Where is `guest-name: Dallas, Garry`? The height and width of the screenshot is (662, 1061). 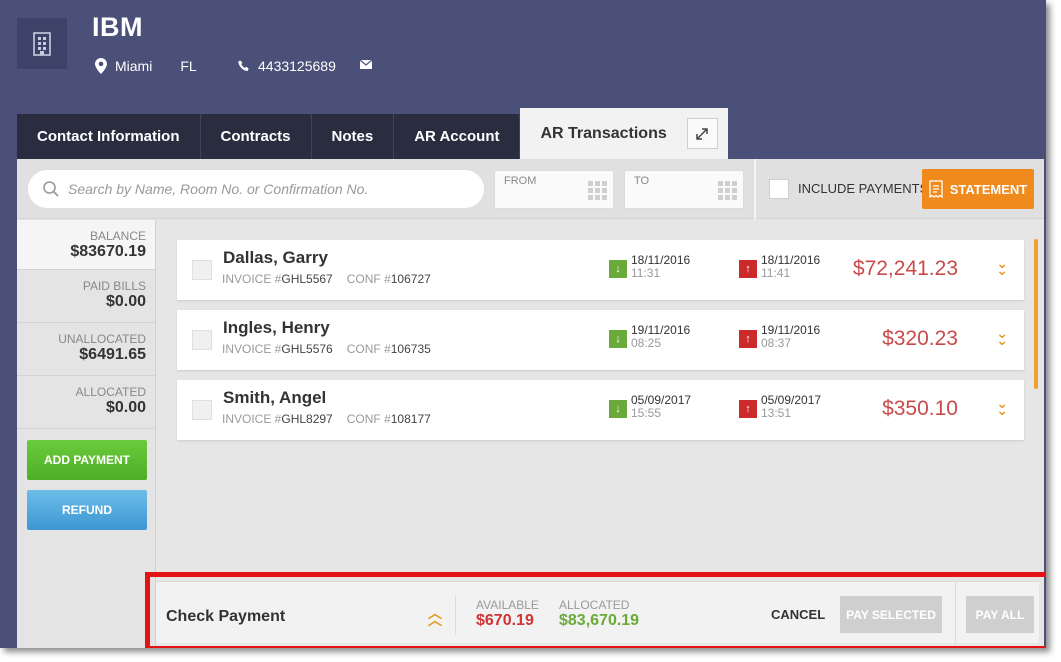
guest-name: Dallas, Garry is located at coordinates (275, 257).